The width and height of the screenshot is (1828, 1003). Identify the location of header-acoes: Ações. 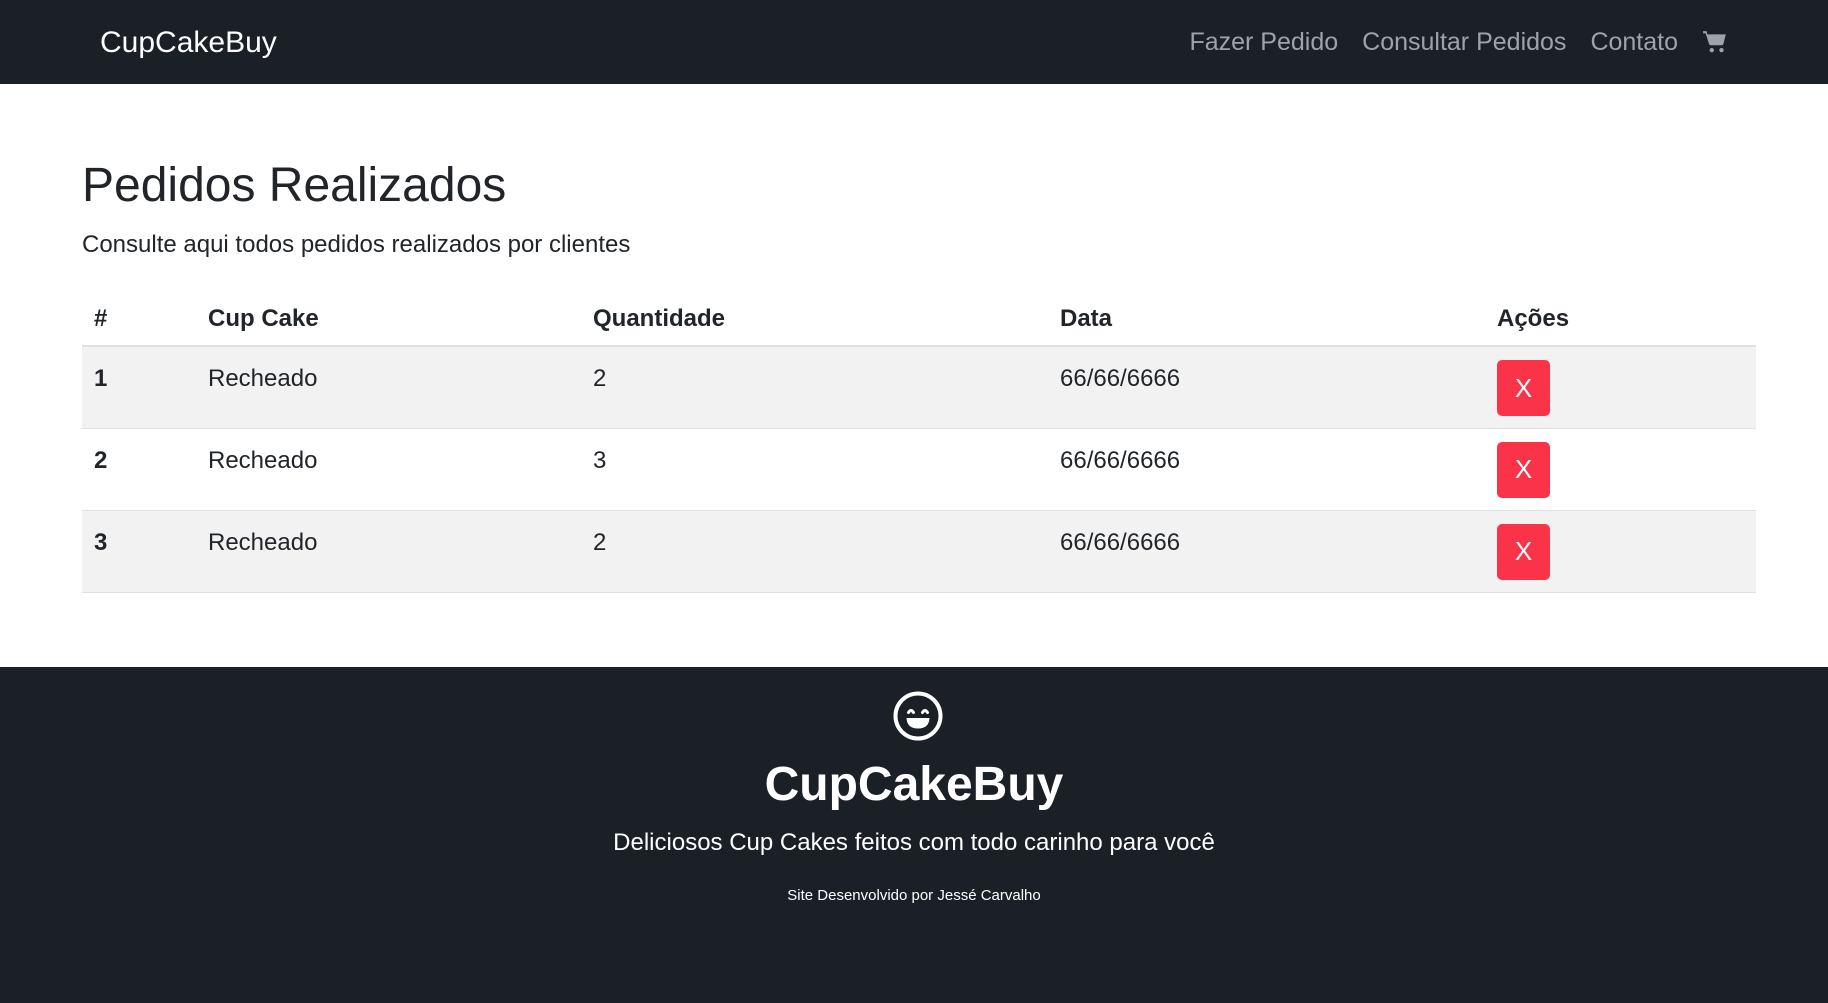
(1620, 319).